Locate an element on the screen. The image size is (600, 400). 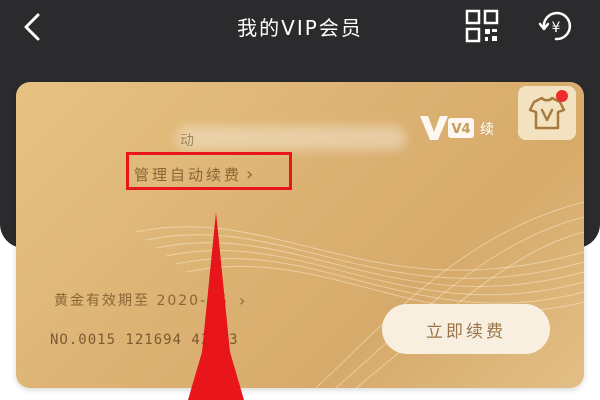
yuan-refresh-icon: ¥ is located at coordinates (556, 26).